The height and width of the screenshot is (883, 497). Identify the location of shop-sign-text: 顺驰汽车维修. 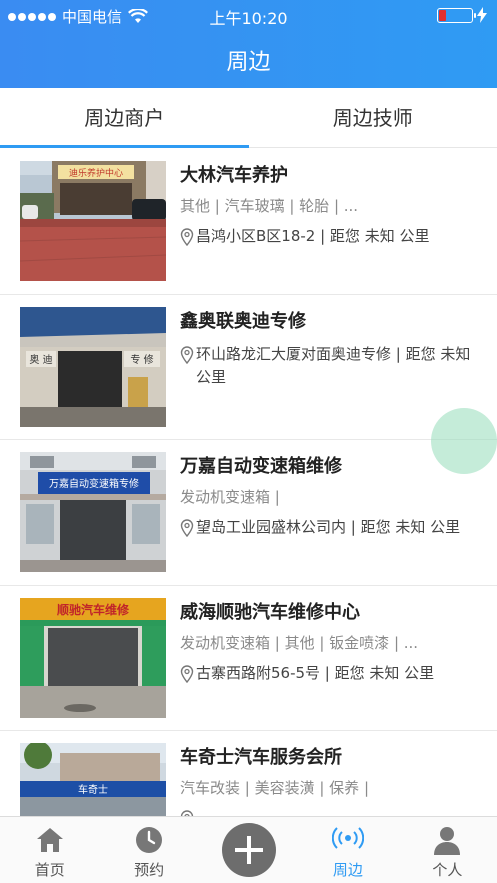
(93, 609).